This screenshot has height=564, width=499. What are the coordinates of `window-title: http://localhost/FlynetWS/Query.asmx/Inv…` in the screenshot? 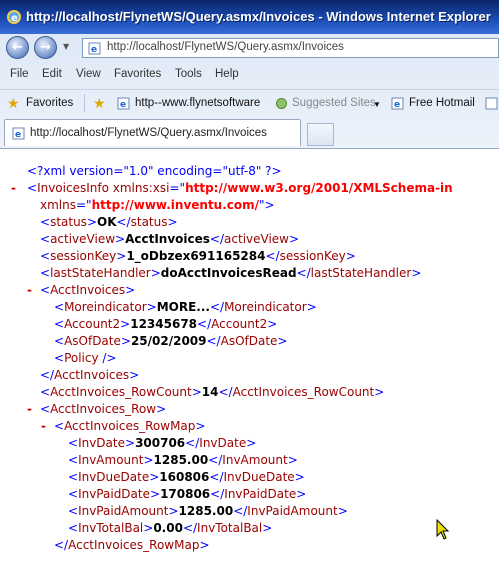 It's located at (258, 16).